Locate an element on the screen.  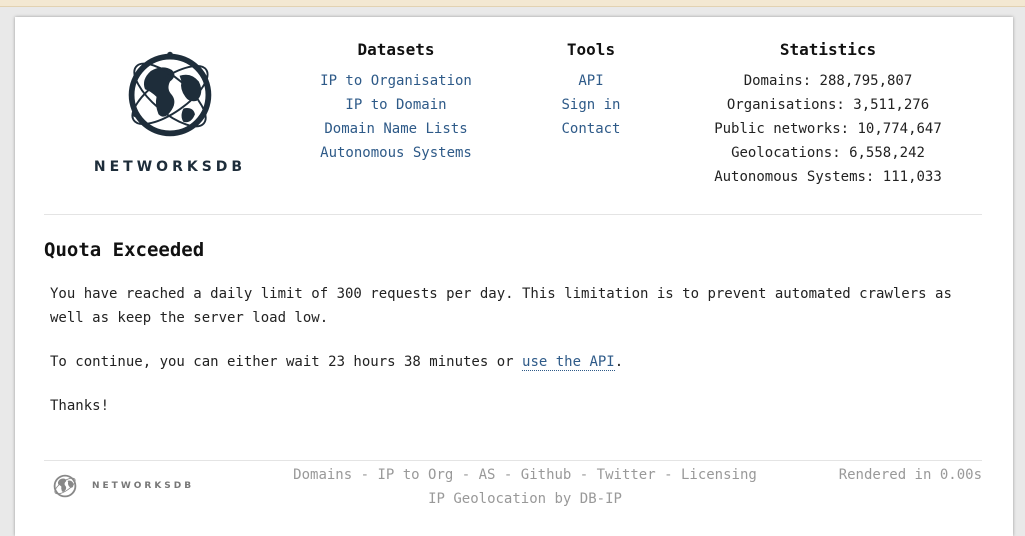
logo-wordmark: NETWORKSDB is located at coordinates (170, 167).